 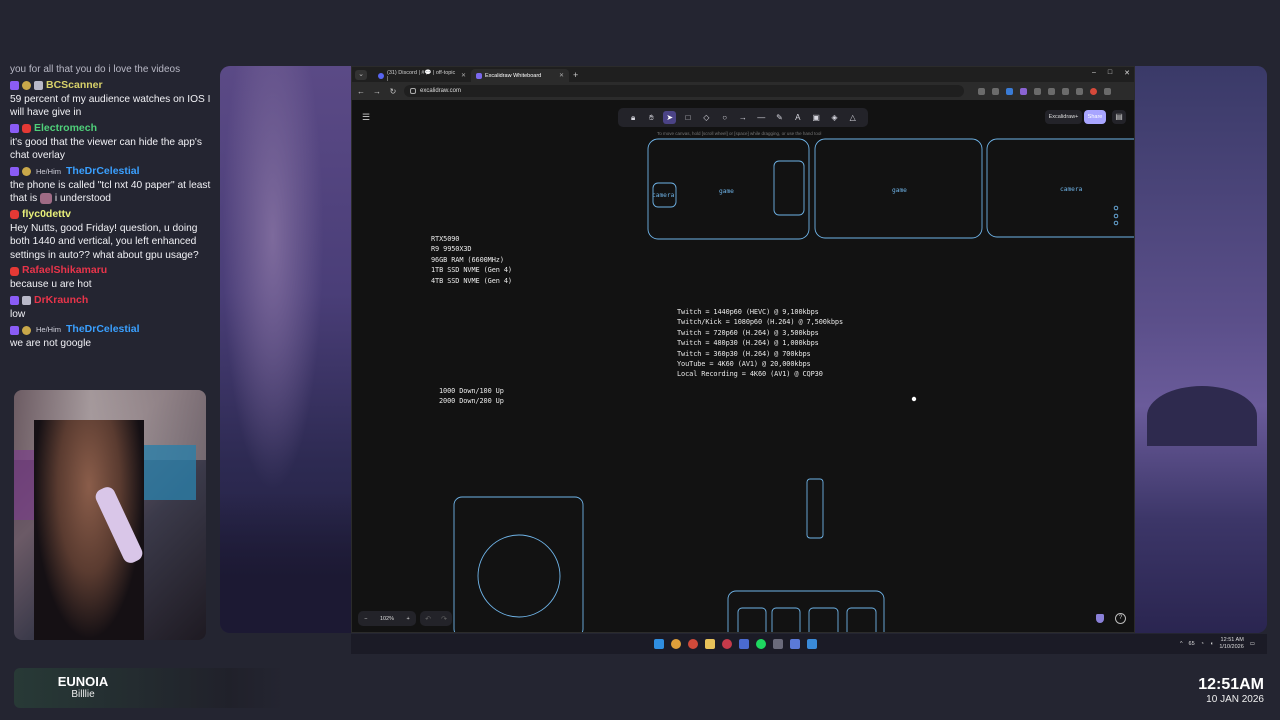 I want to click on system-tray: ^ 65 ◔ ◖ 12:51 AM 1/10/2026 ▭, so click(x=1217, y=644).